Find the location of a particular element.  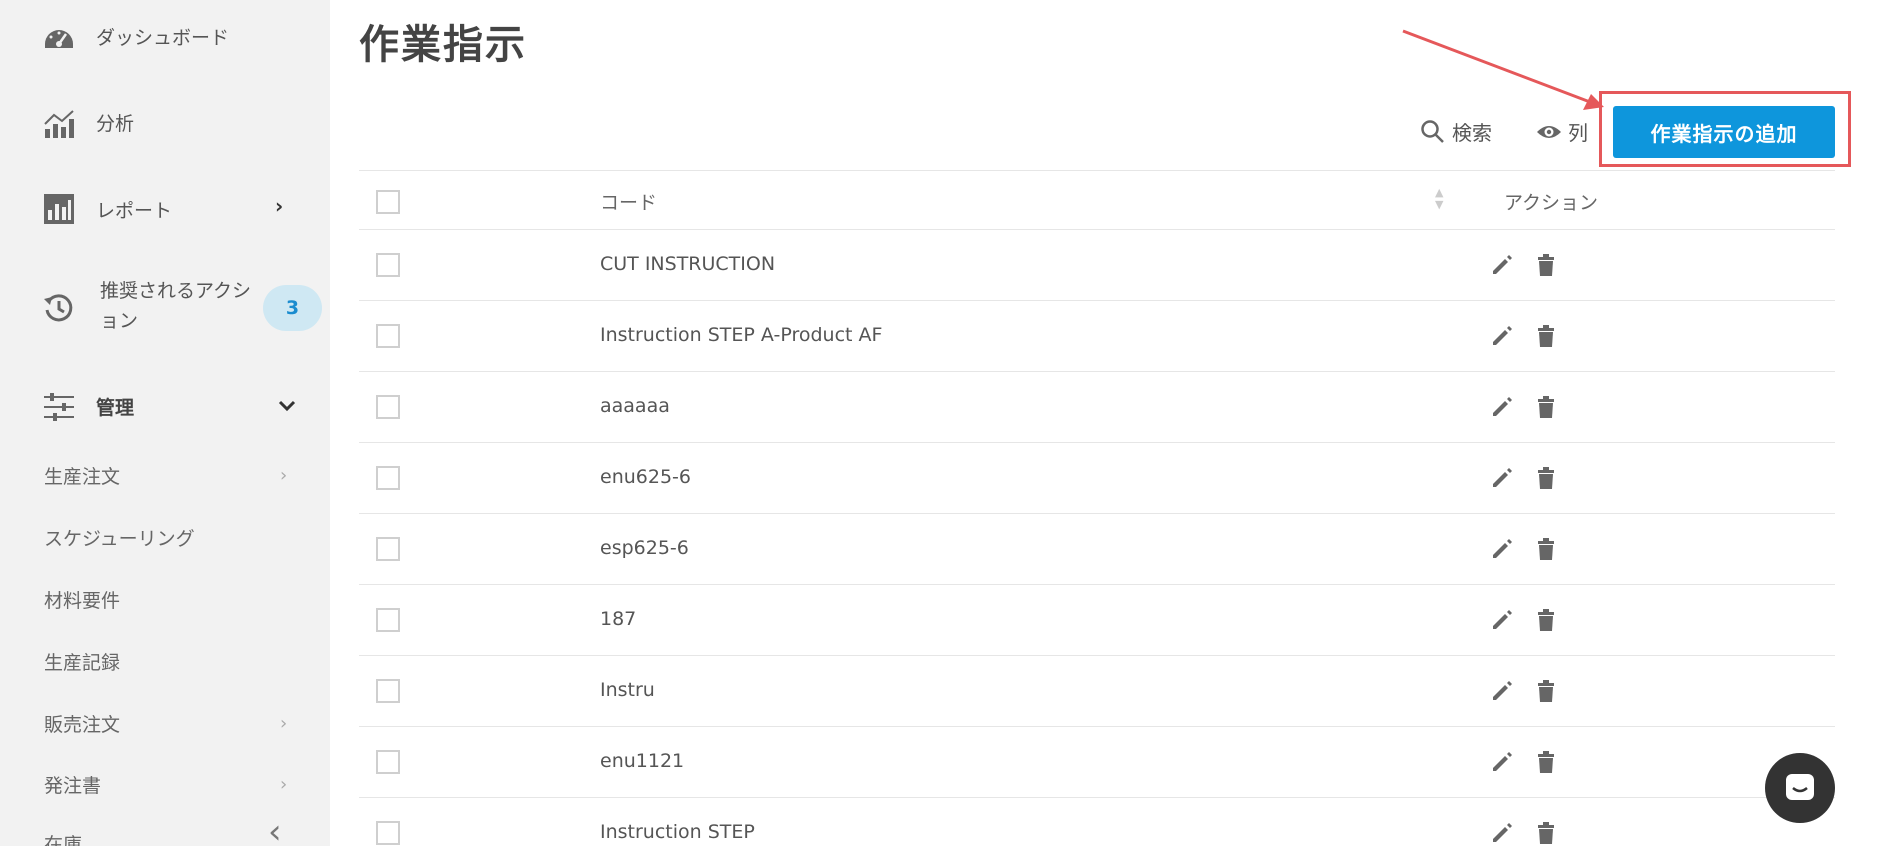

sidebar-item-management: 管理 is located at coordinates (165, 407).